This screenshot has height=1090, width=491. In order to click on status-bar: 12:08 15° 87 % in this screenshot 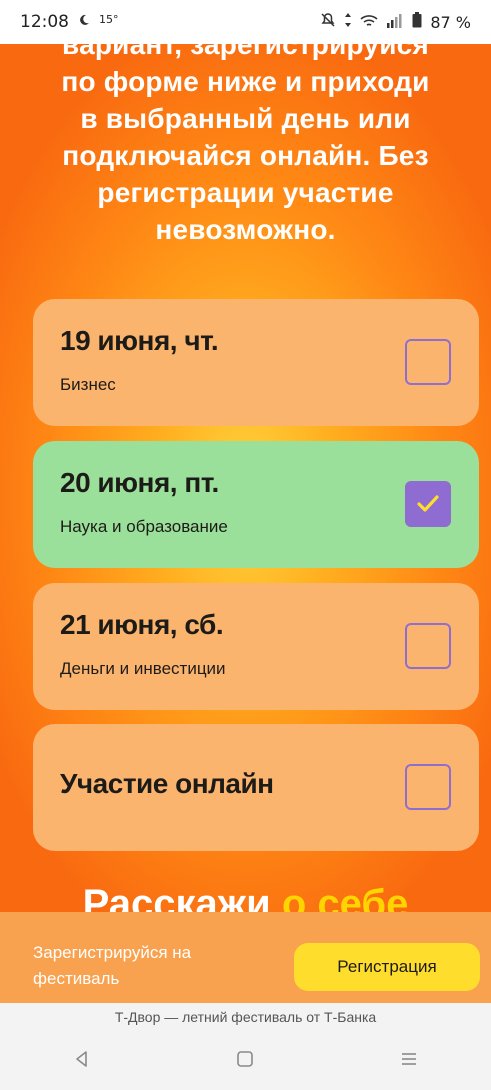, I will do `click(245, 22)`.